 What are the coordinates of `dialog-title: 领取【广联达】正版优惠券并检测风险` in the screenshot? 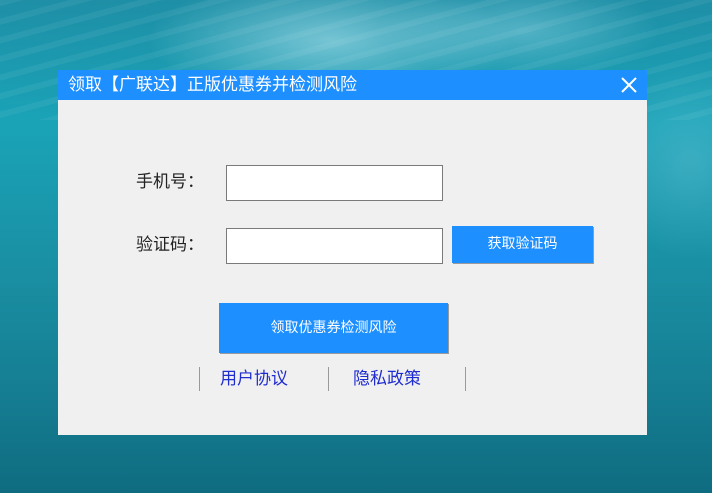 It's located at (212, 85).